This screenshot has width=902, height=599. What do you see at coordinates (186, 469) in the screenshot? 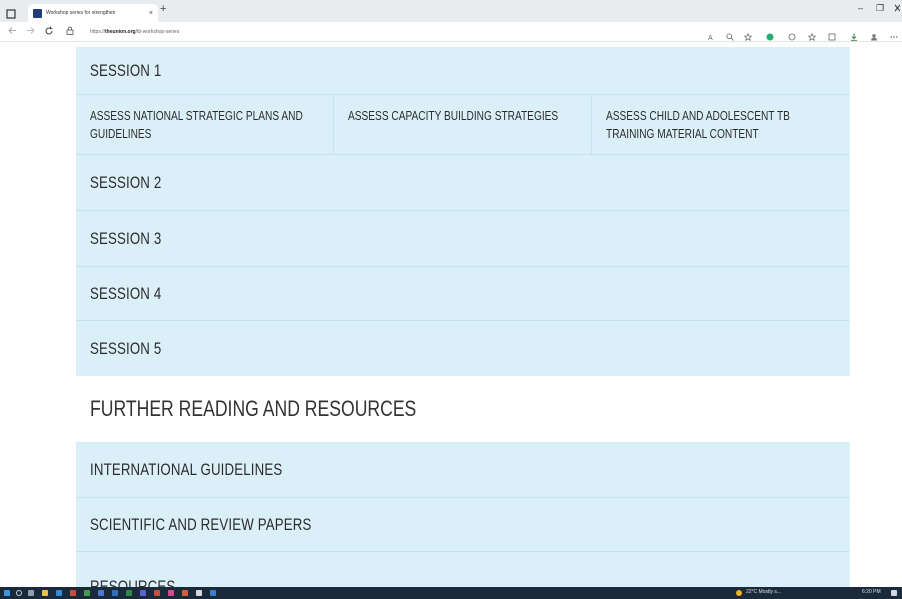
I see `international-guidelines-title: INTERNATIONAL GUIDELINES` at bounding box center [186, 469].